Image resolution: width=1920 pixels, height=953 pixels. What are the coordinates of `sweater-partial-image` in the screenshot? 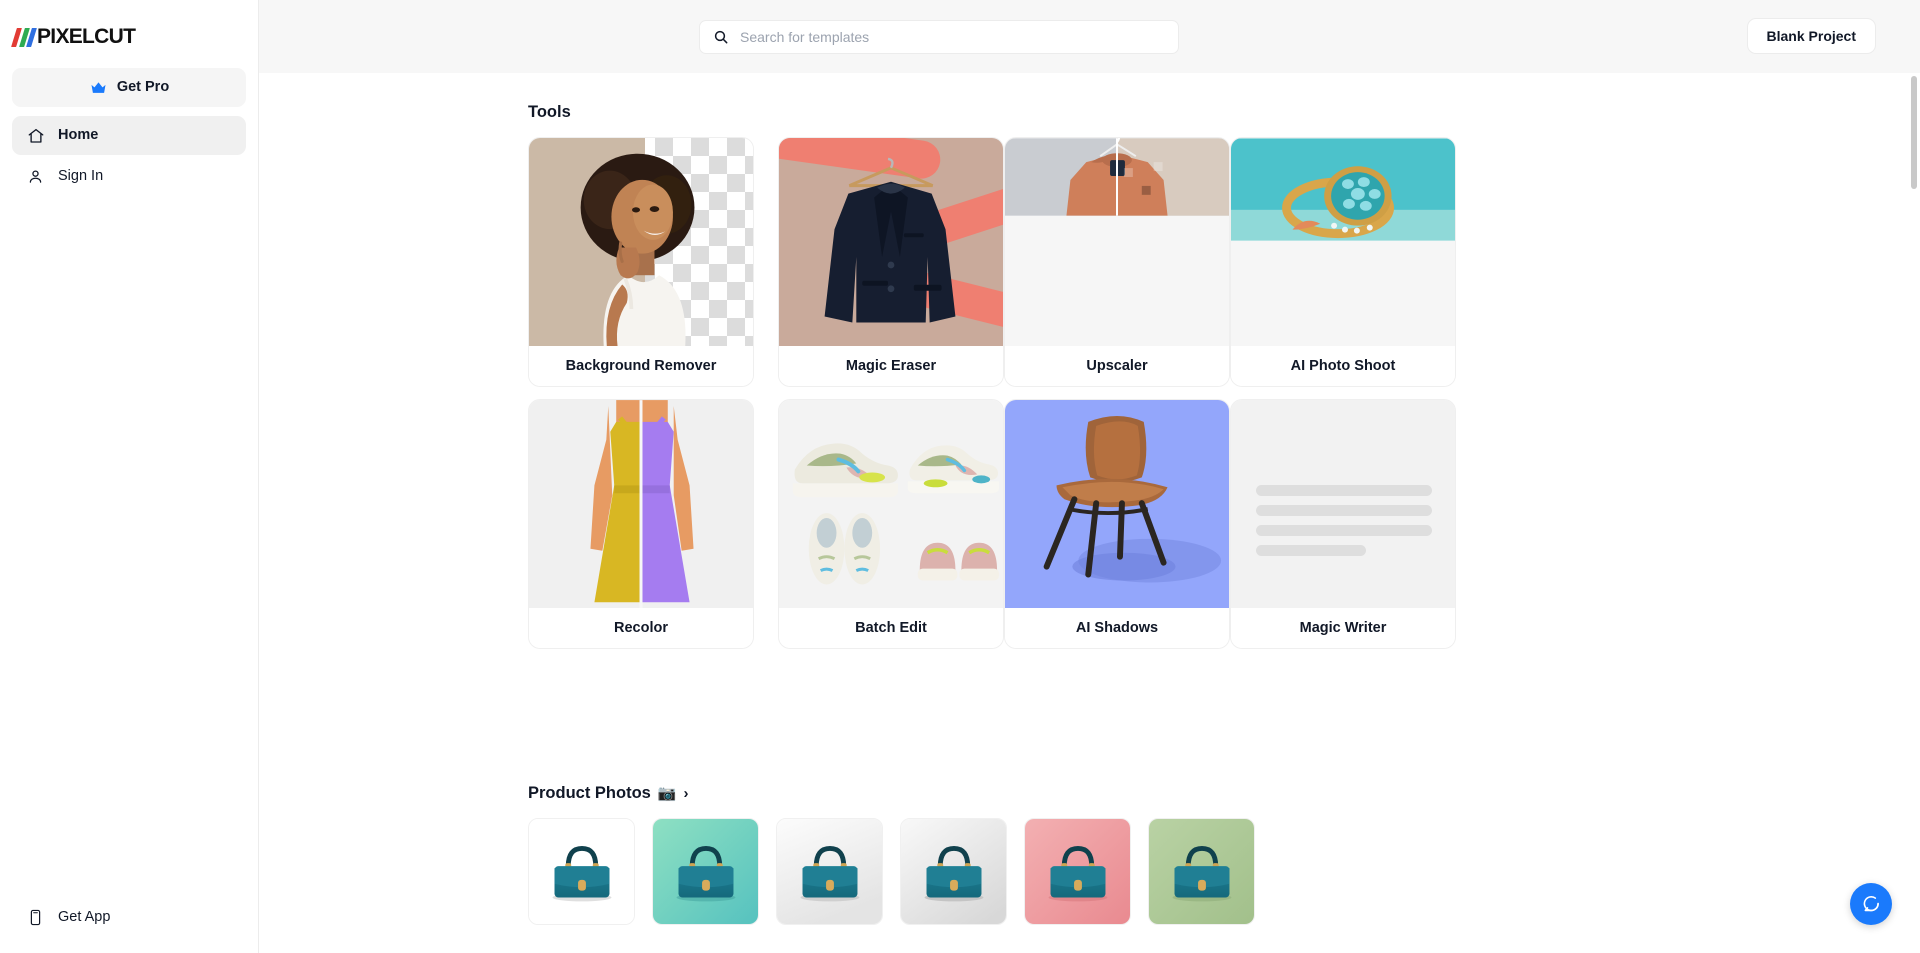 It's located at (1117, 177).